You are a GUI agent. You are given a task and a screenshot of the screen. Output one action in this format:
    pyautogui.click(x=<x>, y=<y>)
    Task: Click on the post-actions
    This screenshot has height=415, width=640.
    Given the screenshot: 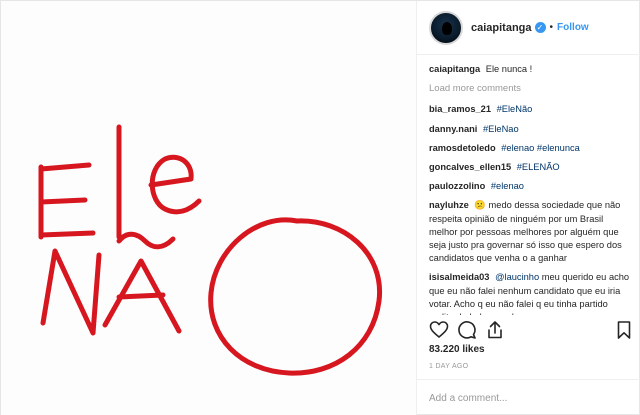 What is the action you would take?
    pyautogui.click(x=531, y=330)
    